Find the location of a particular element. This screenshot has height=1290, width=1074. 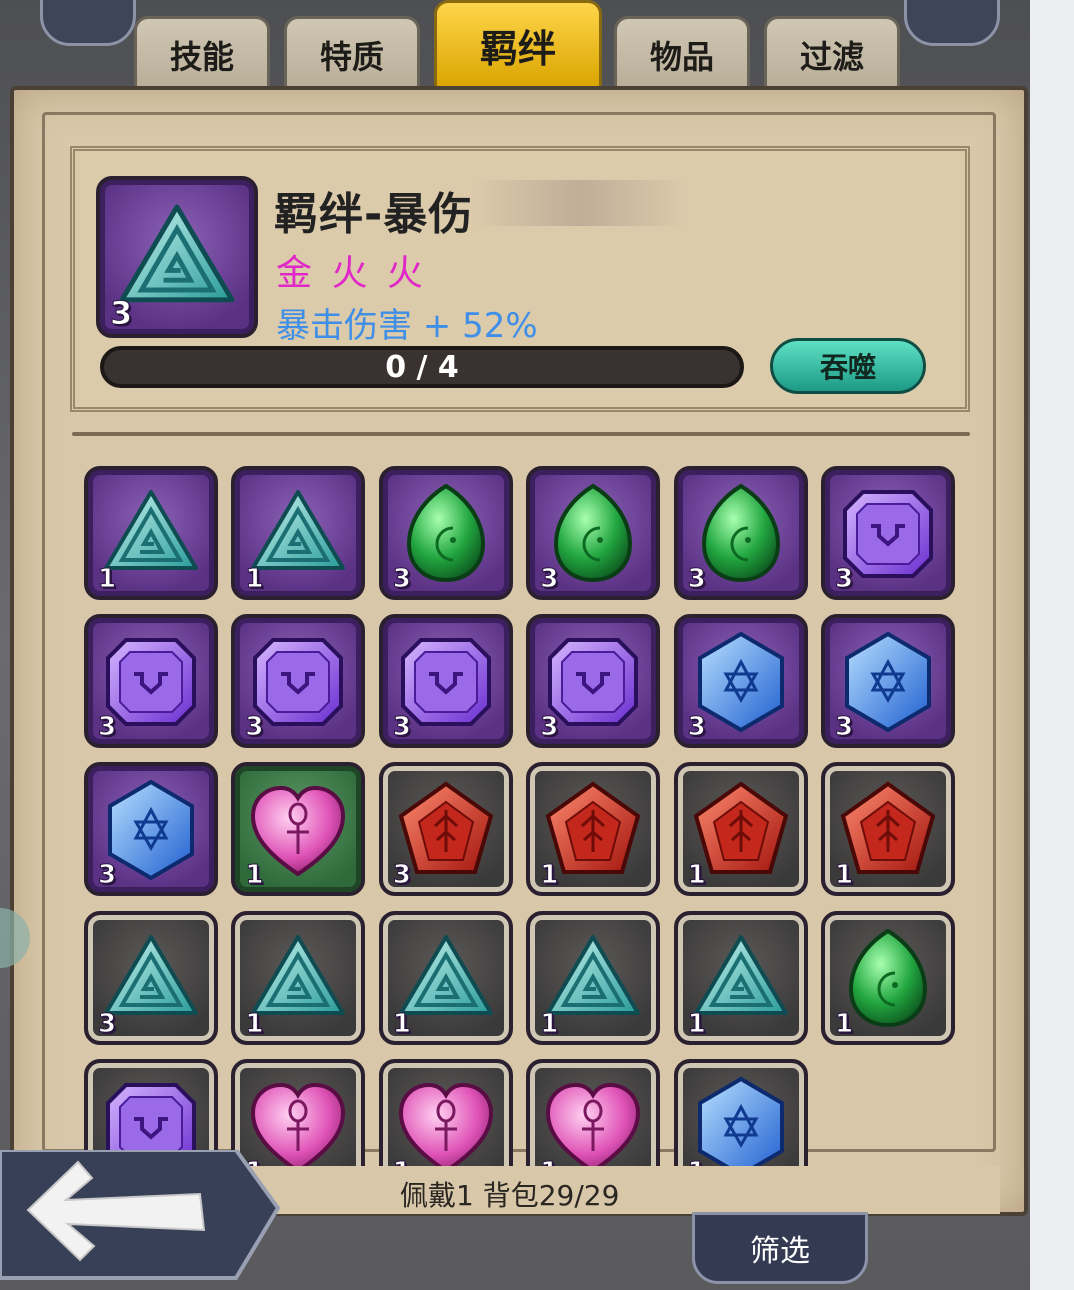

back-button is located at coordinates (140, 1215).